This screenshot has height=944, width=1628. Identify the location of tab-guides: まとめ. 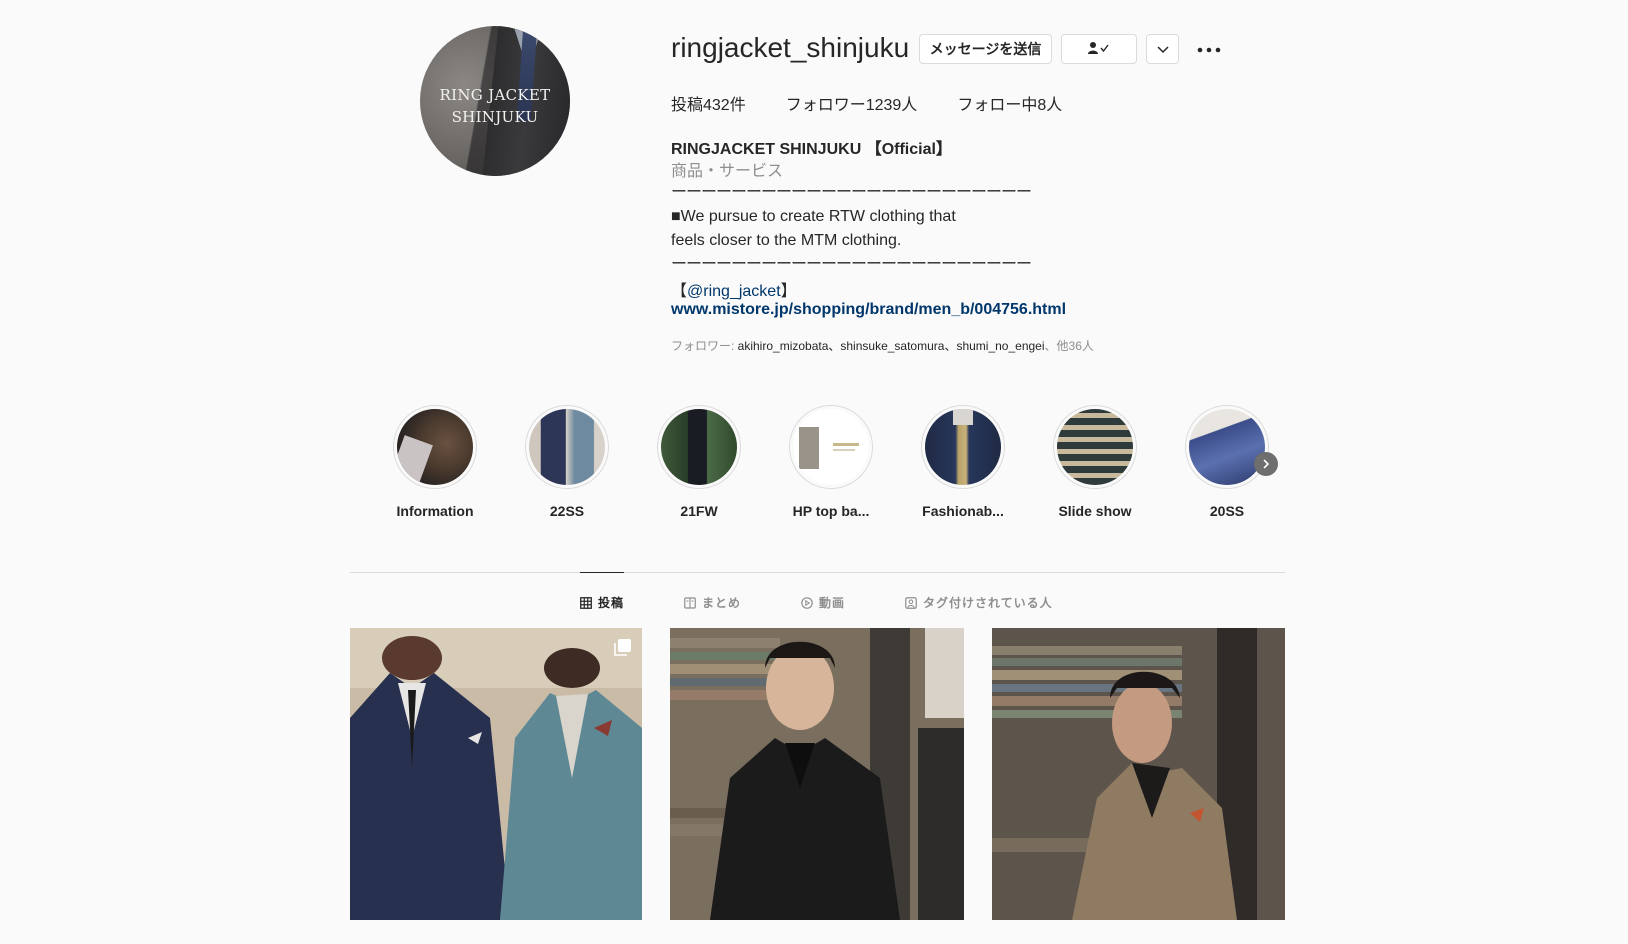
(712, 602).